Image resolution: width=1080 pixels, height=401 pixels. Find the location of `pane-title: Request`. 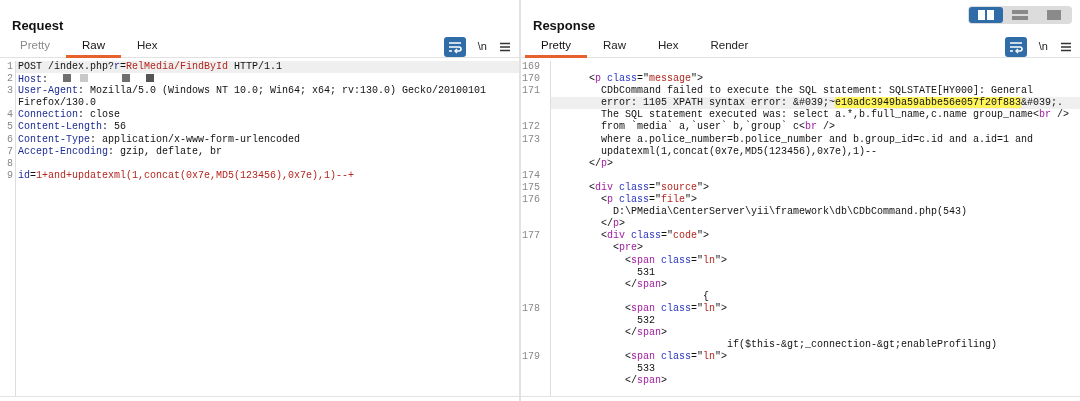

pane-title: Request is located at coordinates (38, 26).